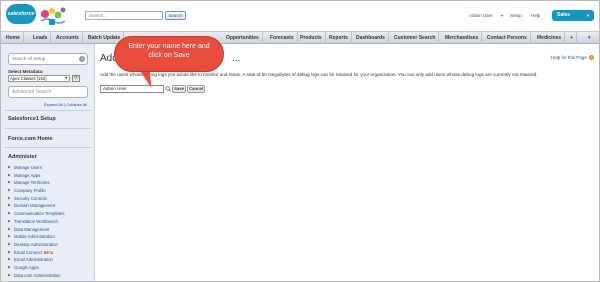 The height and width of the screenshot is (282, 600). Describe the element at coordinates (507, 38) in the screenshot. I see `tab-contact-persons: Contact Persons` at that location.